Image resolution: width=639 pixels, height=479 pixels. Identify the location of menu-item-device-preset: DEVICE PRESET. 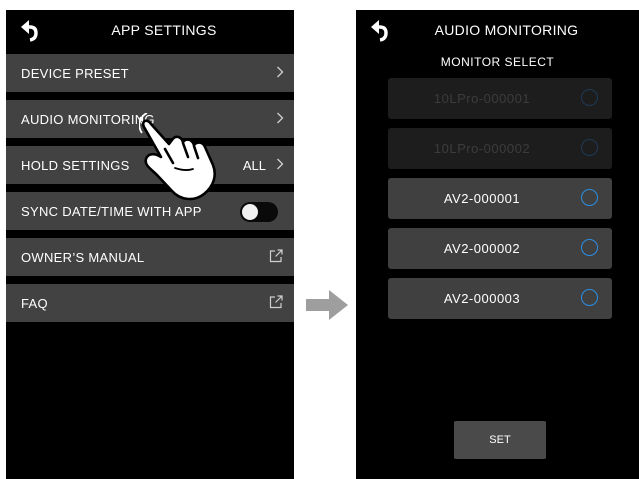
(150, 73).